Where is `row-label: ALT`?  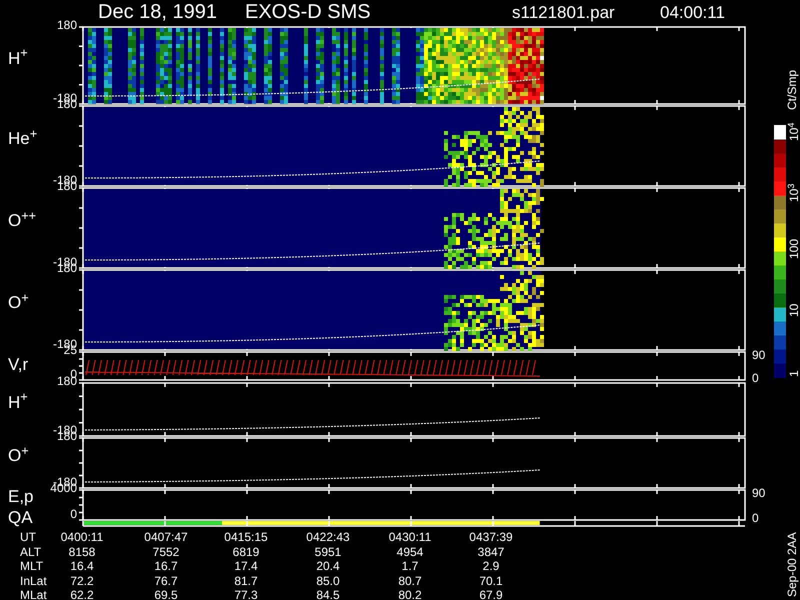
row-label: ALT is located at coordinates (31, 552).